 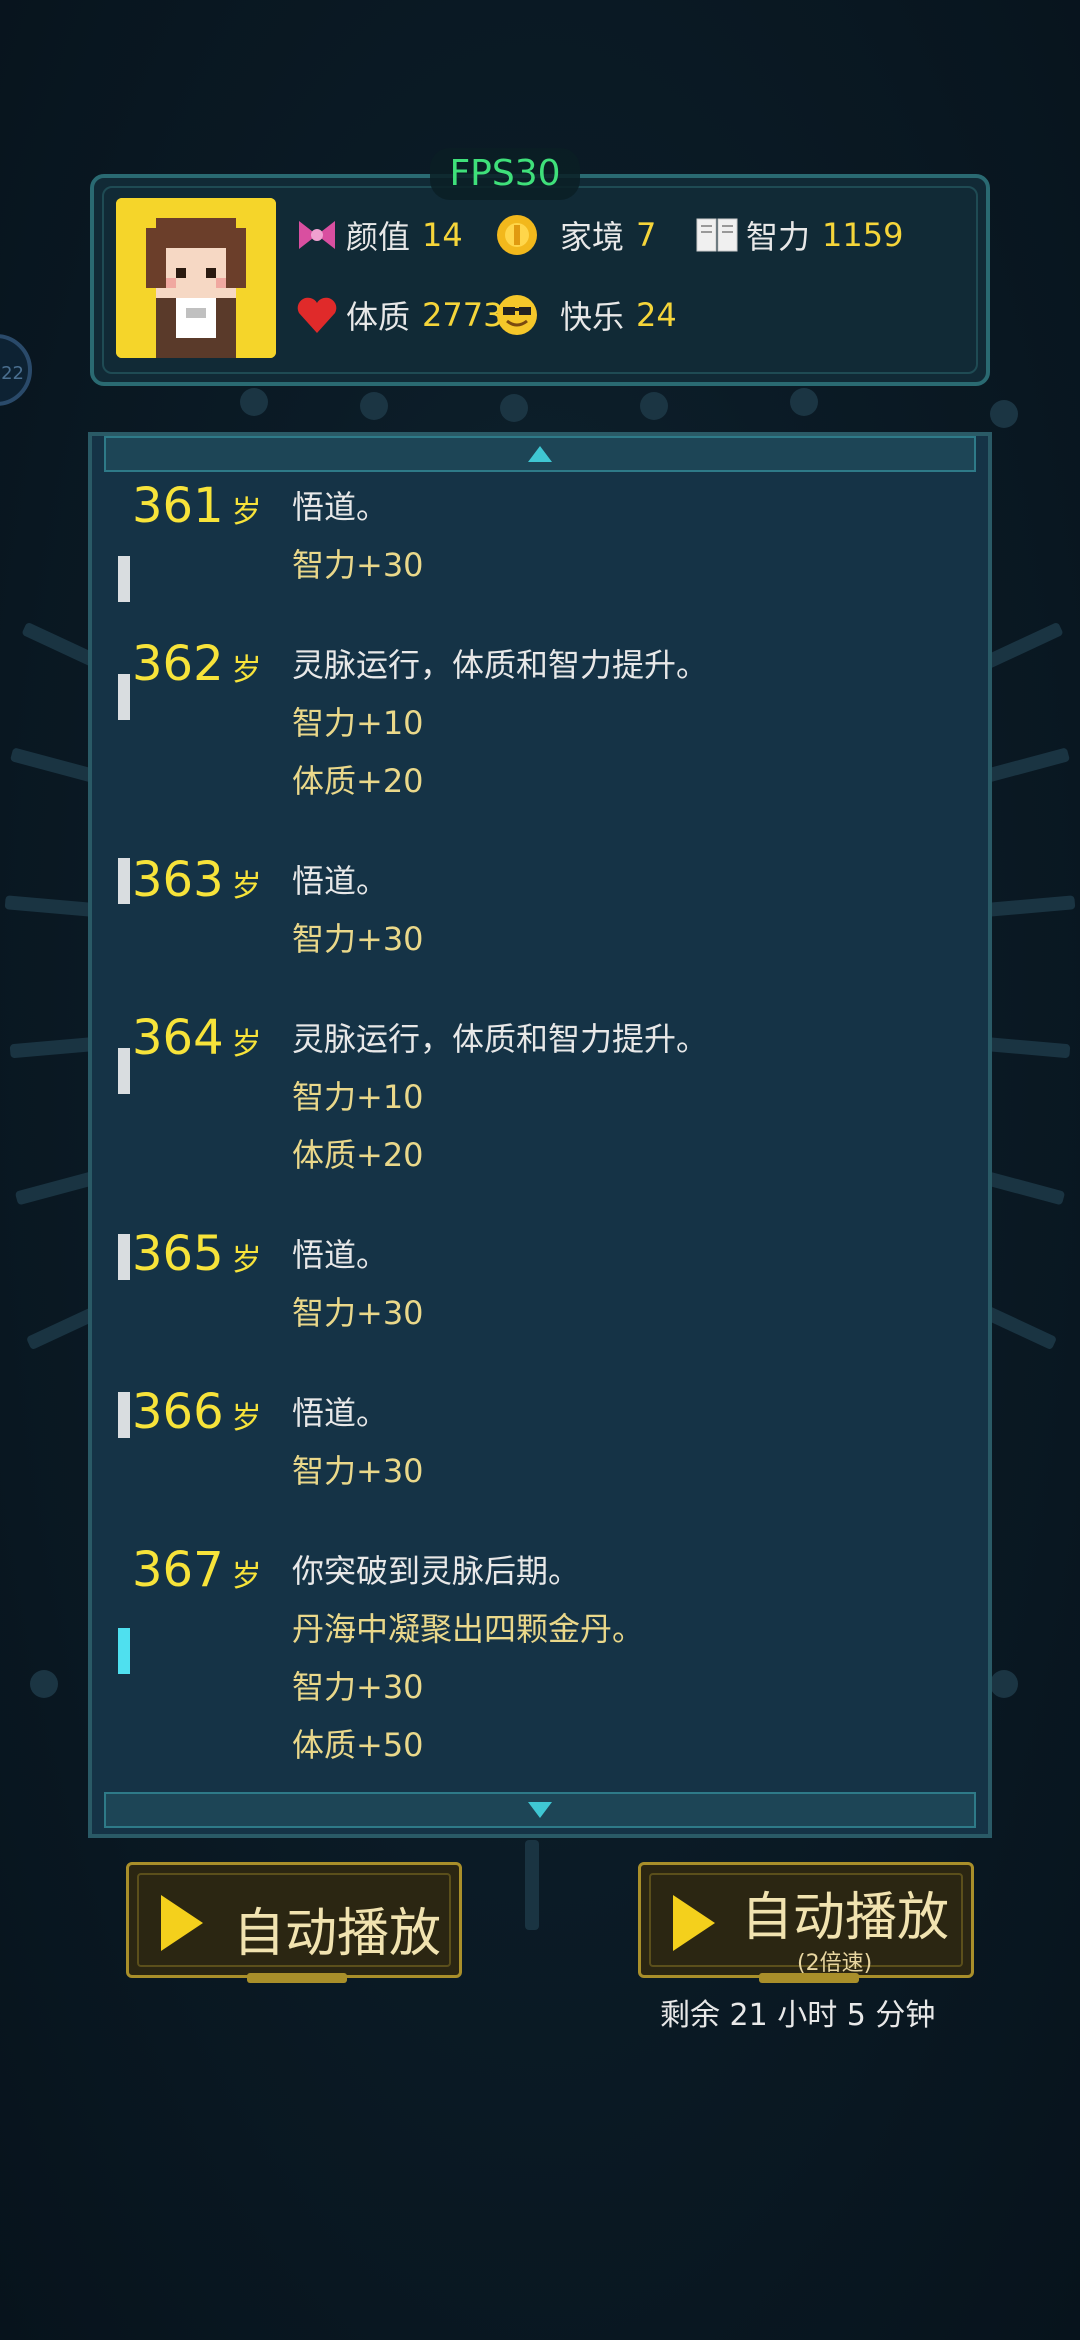 What do you see at coordinates (124, 1651) in the screenshot?
I see `entry-marker-current` at bounding box center [124, 1651].